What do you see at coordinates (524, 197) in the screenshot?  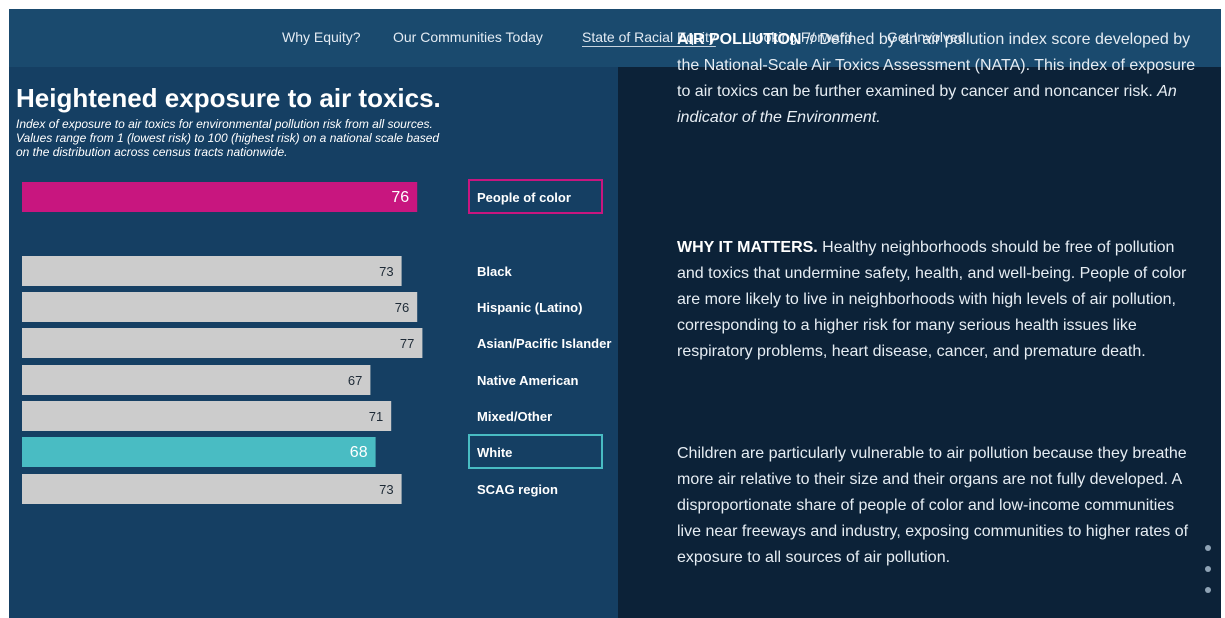 I see `category-label-people-of-color: People of color` at bounding box center [524, 197].